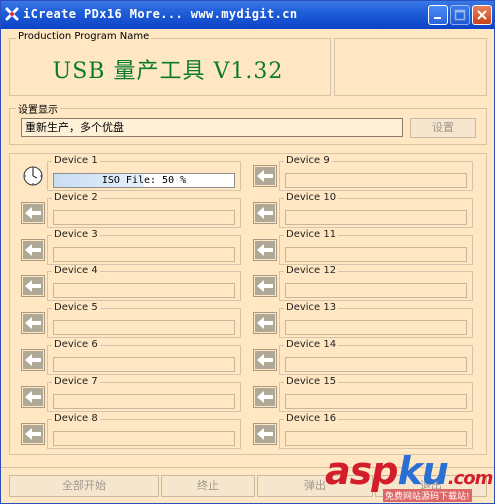  What do you see at coordinates (311, 308) in the screenshot?
I see `device-label: Device 13` at bounding box center [311, 308].